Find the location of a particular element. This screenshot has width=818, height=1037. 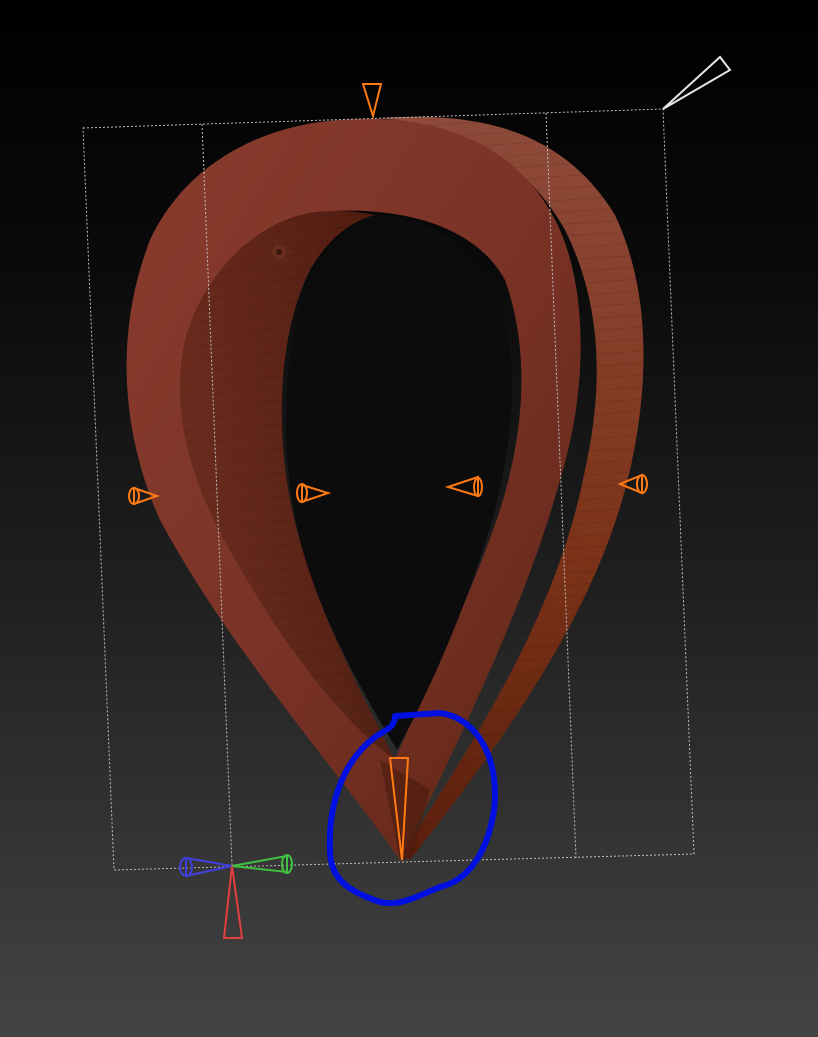

axis-x-handle is located at coordinates (233, 902).